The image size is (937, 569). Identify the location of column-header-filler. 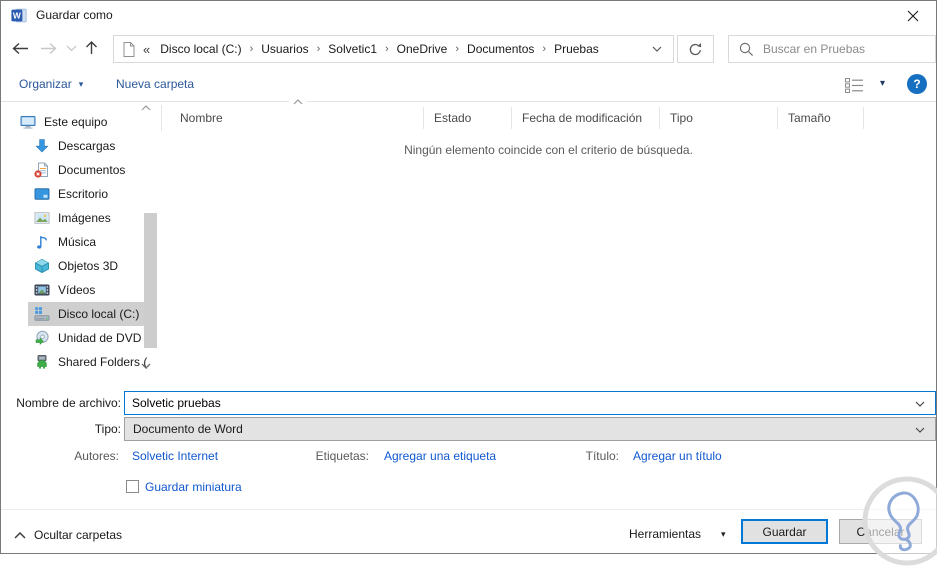
(900, 118).